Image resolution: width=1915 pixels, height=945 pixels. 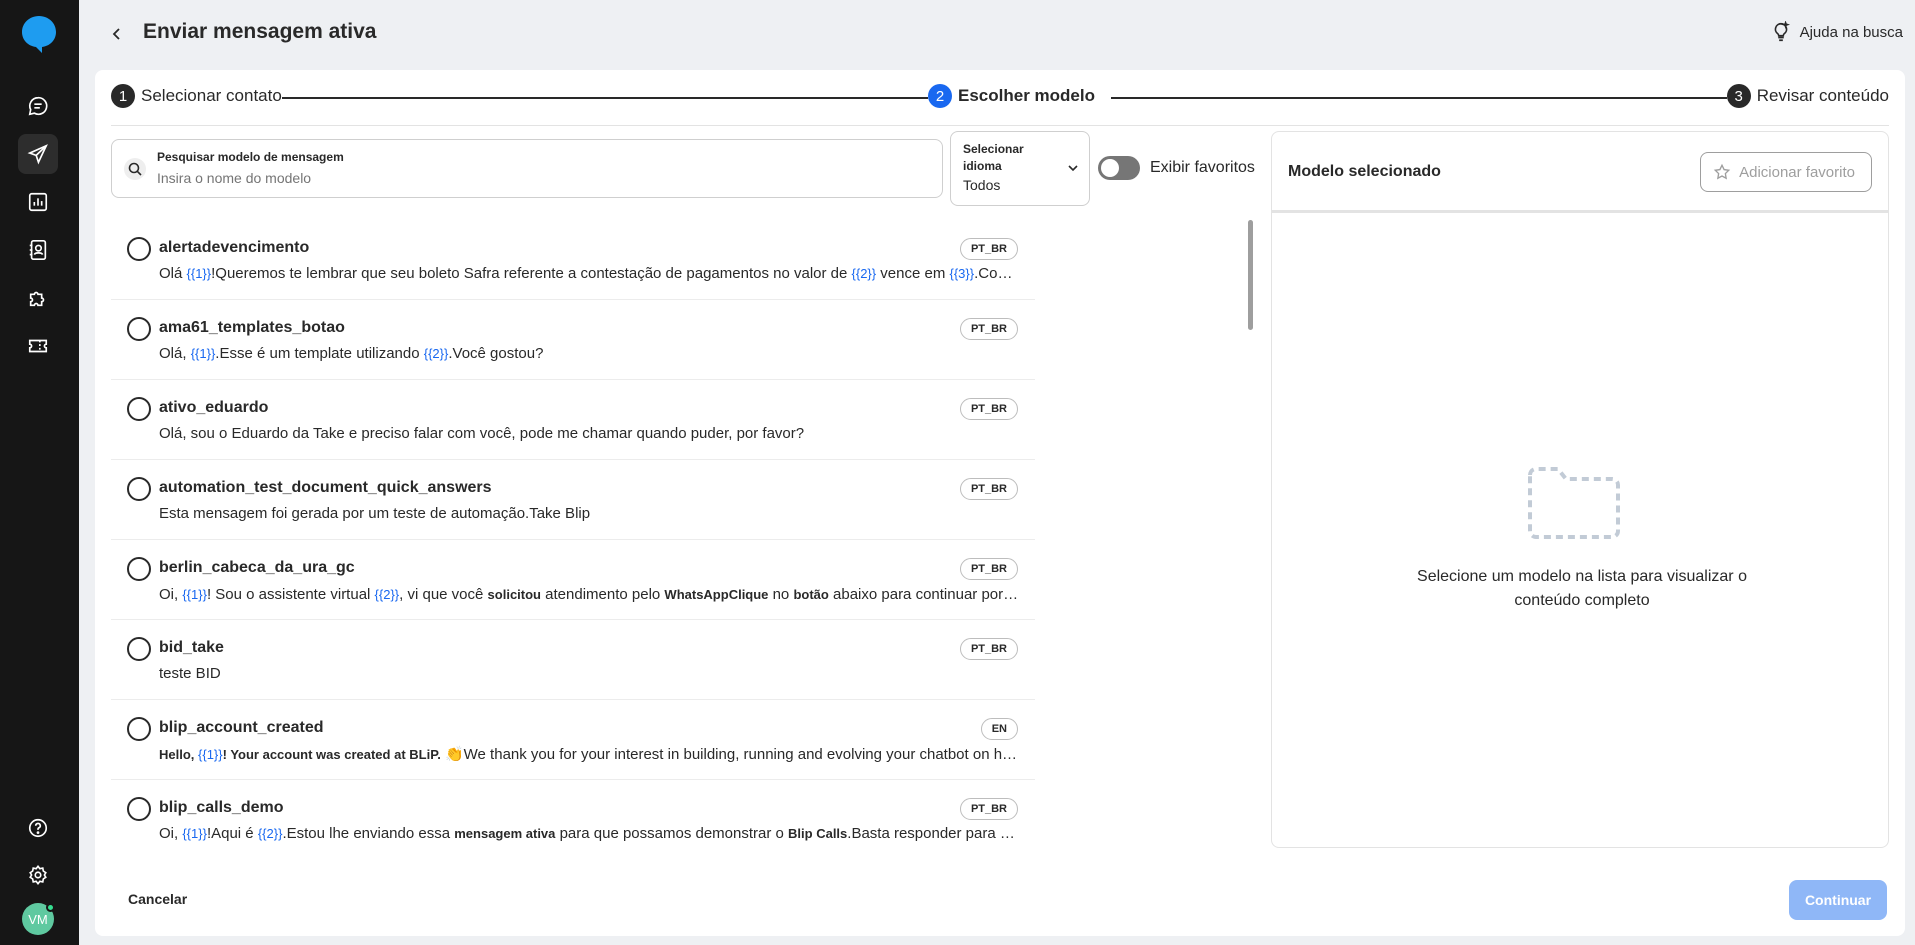 What do you see at coordinates (781, 594) in the screenshot?
I see `preview-text: no` at bounding box center [781, 594].